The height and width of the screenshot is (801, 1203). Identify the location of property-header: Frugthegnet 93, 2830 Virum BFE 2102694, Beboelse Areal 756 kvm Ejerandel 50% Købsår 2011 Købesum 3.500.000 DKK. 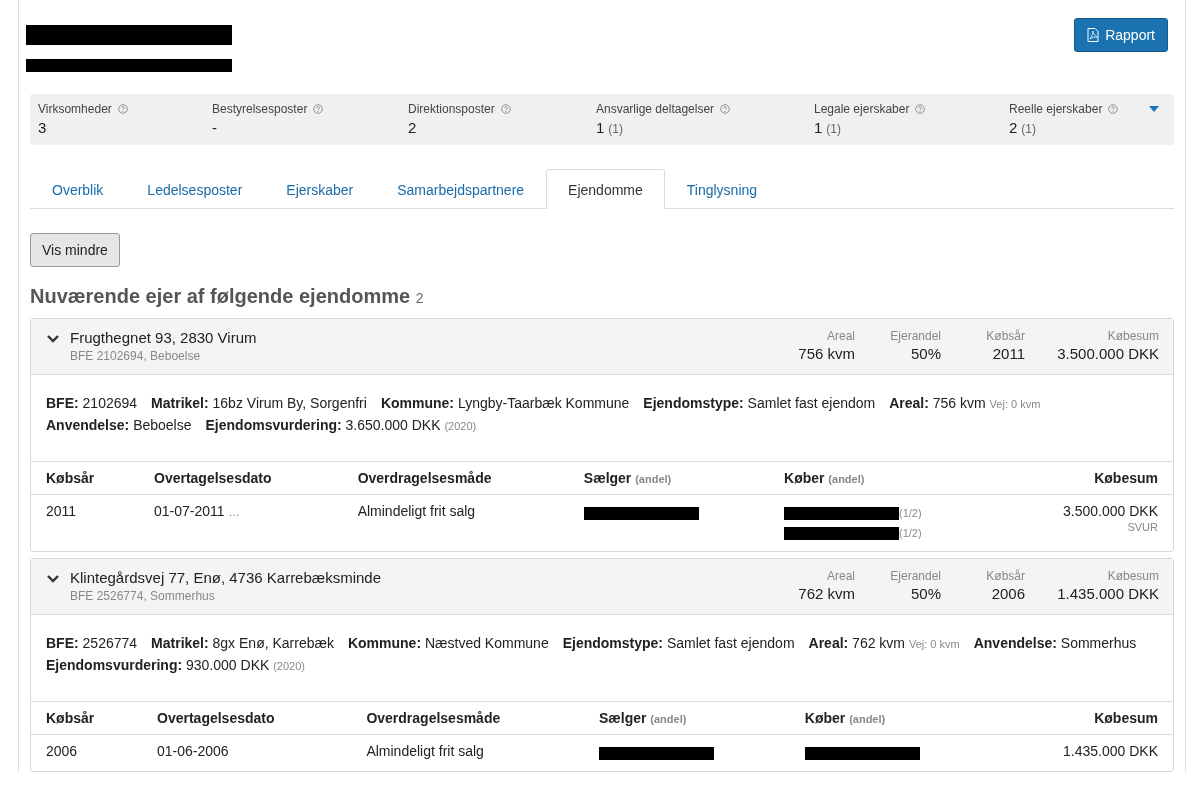
(602, 347).